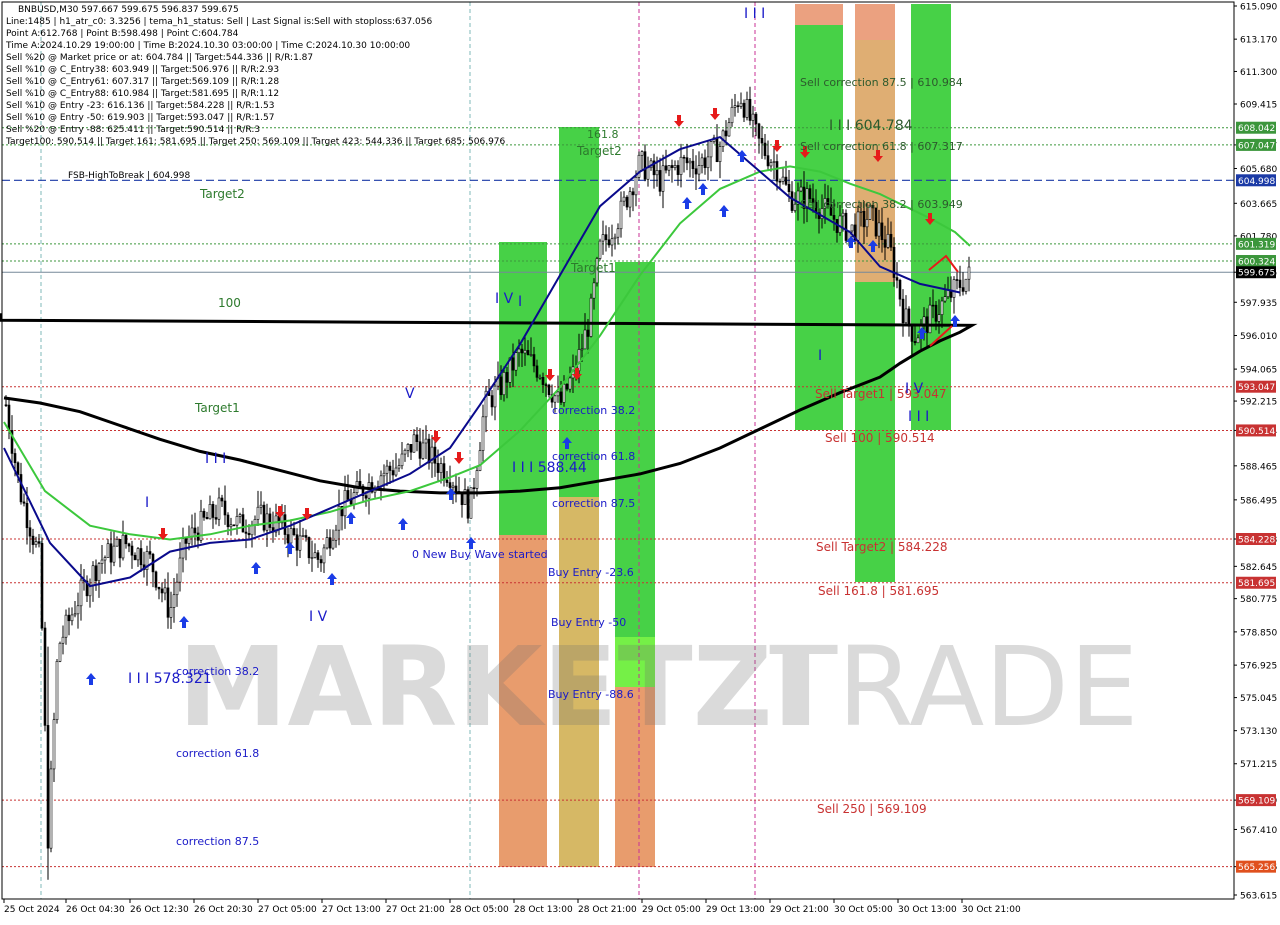  What do you see at coordinates (549, 468) in the screenshot?
I see `chart-annotation-19: I I I 588.44` at bounding box center [549, 468].